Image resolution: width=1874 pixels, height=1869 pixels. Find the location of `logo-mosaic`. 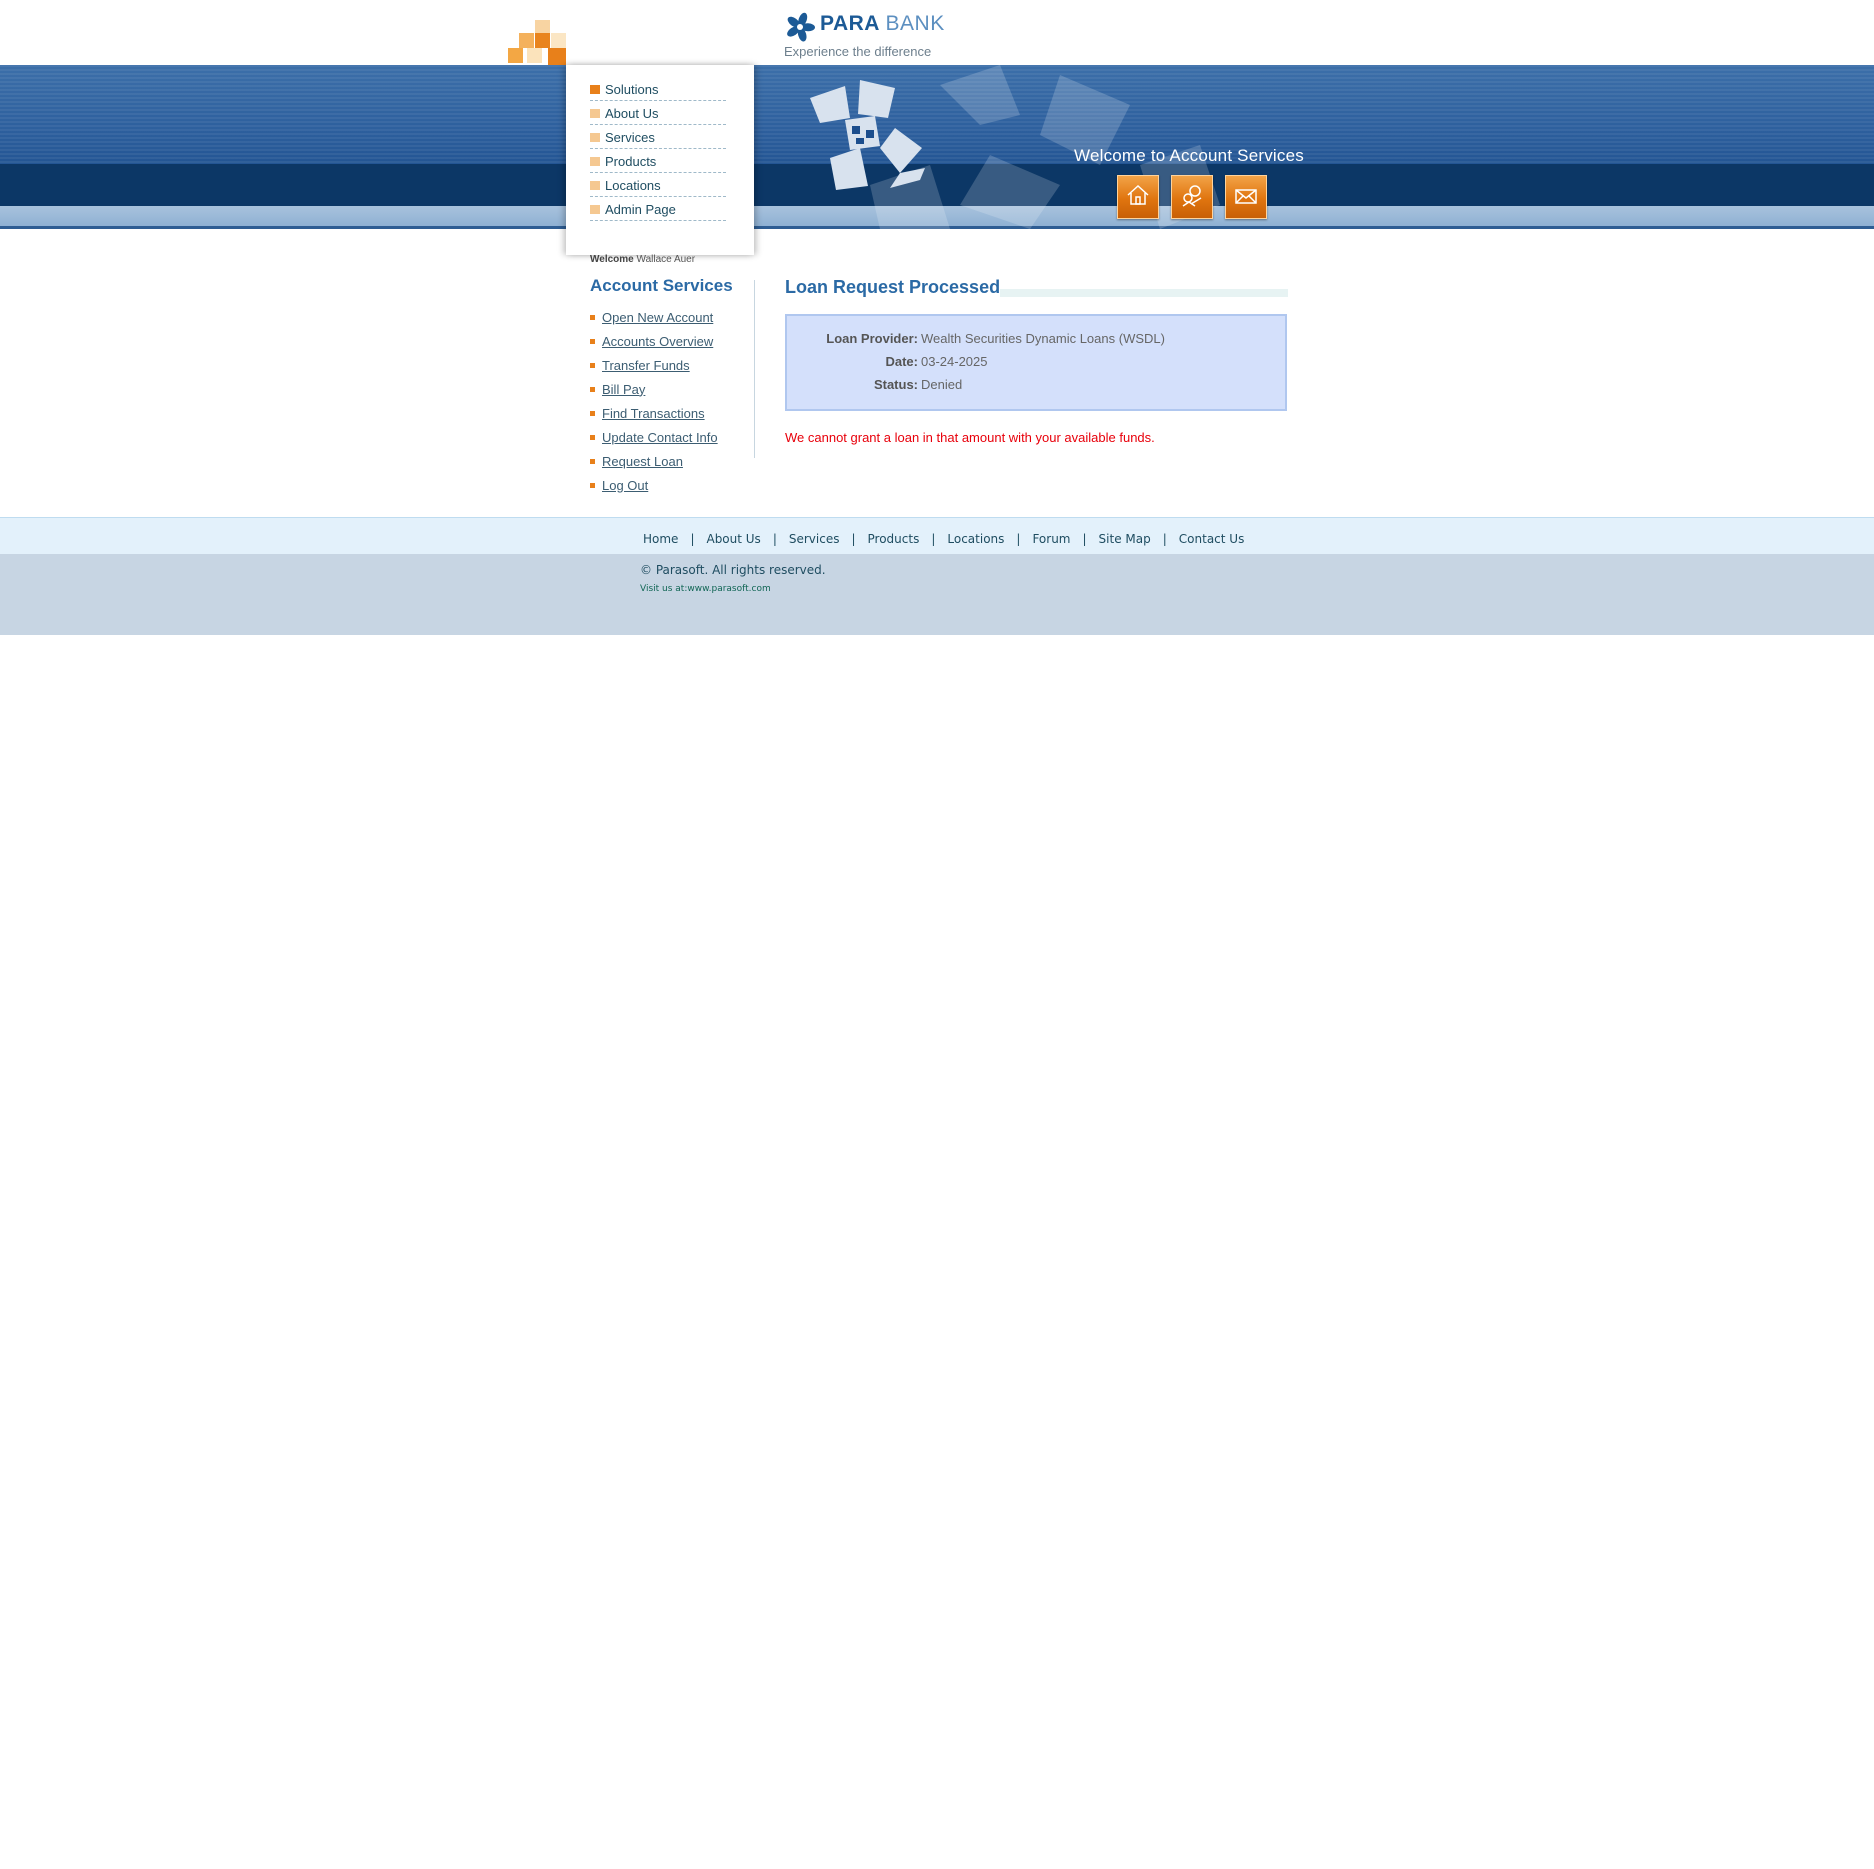

logo-mosaic is located at coordinates (537, 42).